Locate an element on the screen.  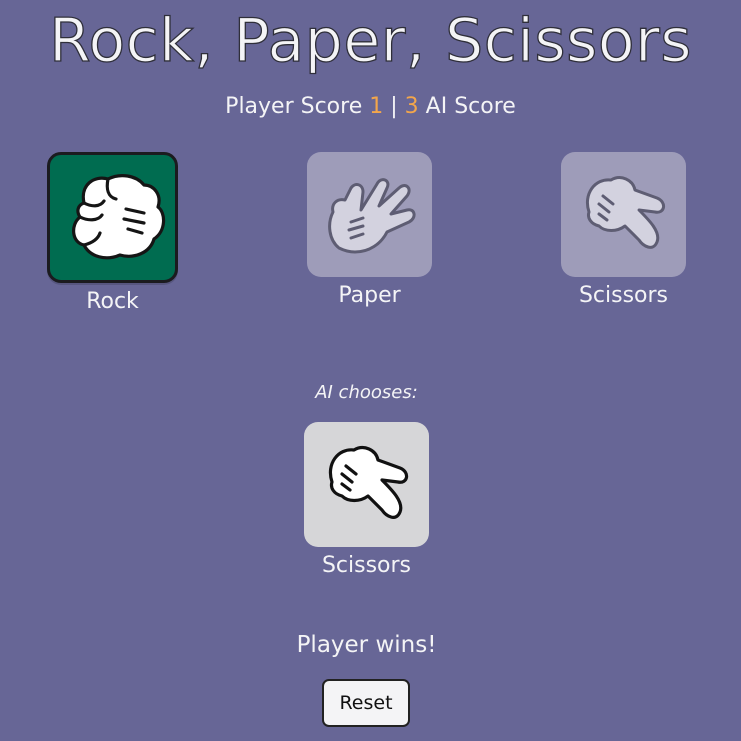
paper-choice-button is located at coordinates (369, 214).